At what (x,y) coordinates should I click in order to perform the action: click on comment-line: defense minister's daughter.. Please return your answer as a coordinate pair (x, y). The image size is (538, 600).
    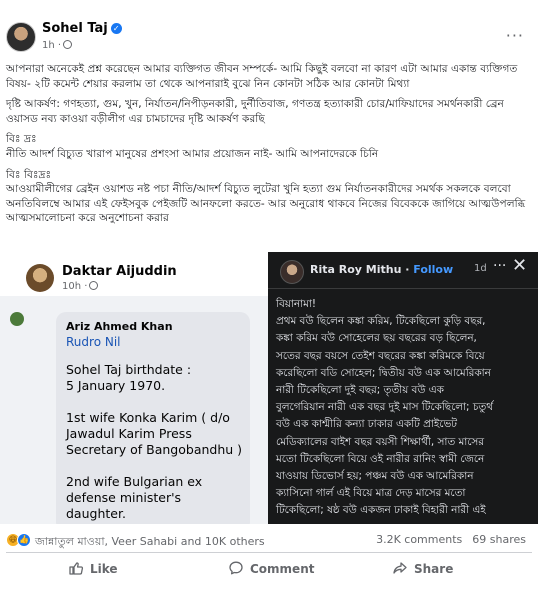
    Looking at the image, I should click on (124, 505).